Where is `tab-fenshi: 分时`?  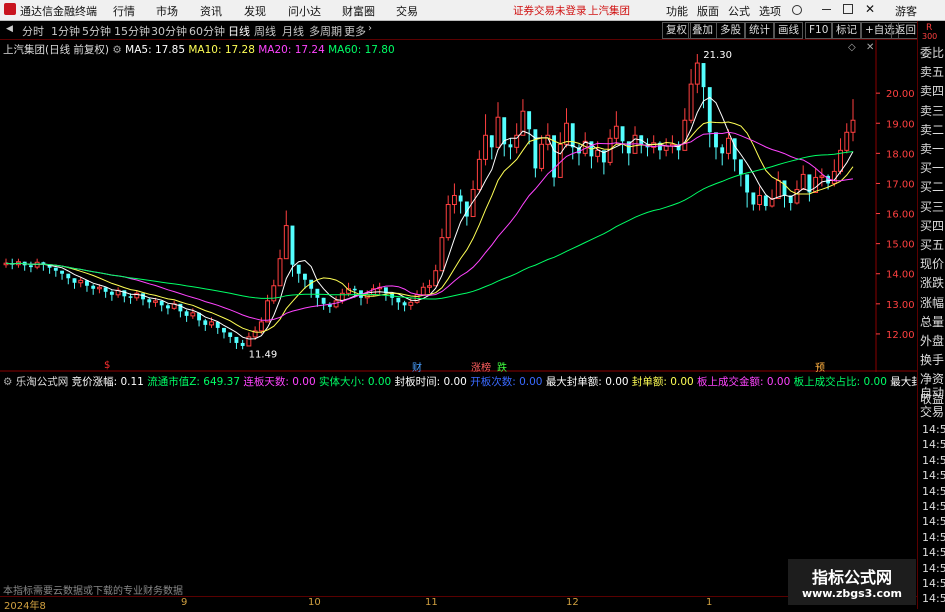
tab-fenshi: 分时 is located at coordinates (33, 31).